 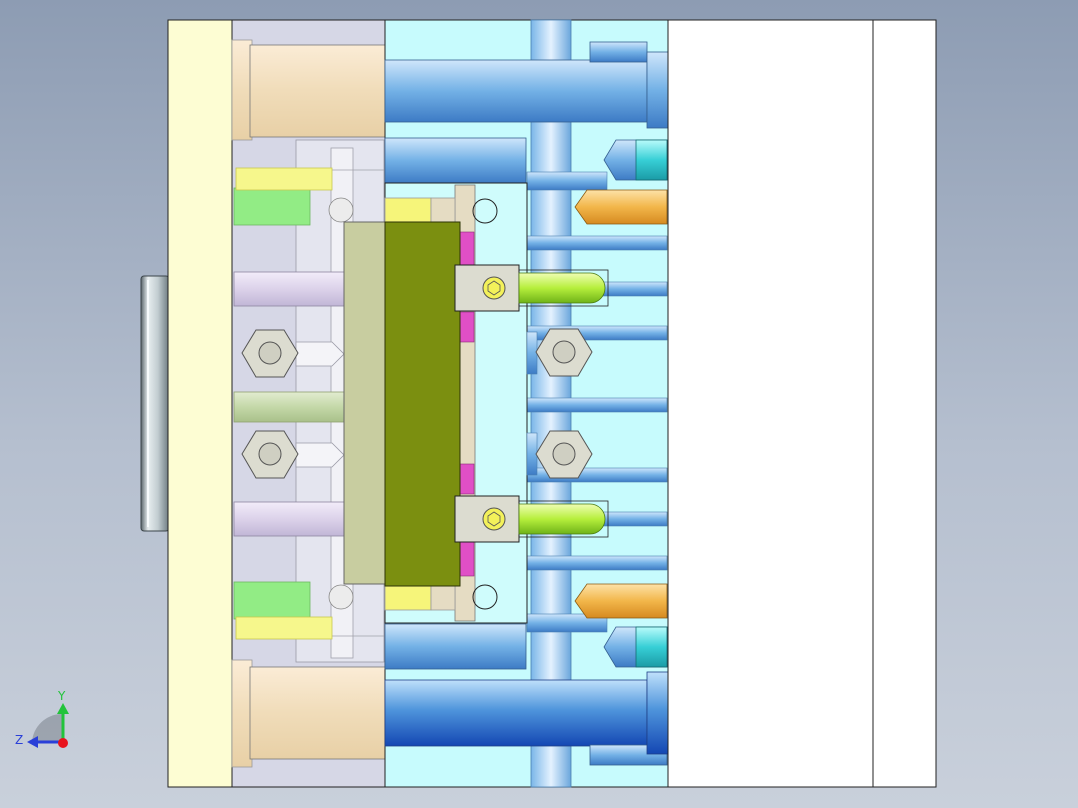 What do you see at coordinates (155, 403) in the screenshot?
I see `locating-ring` at bounding box center [155, 403].